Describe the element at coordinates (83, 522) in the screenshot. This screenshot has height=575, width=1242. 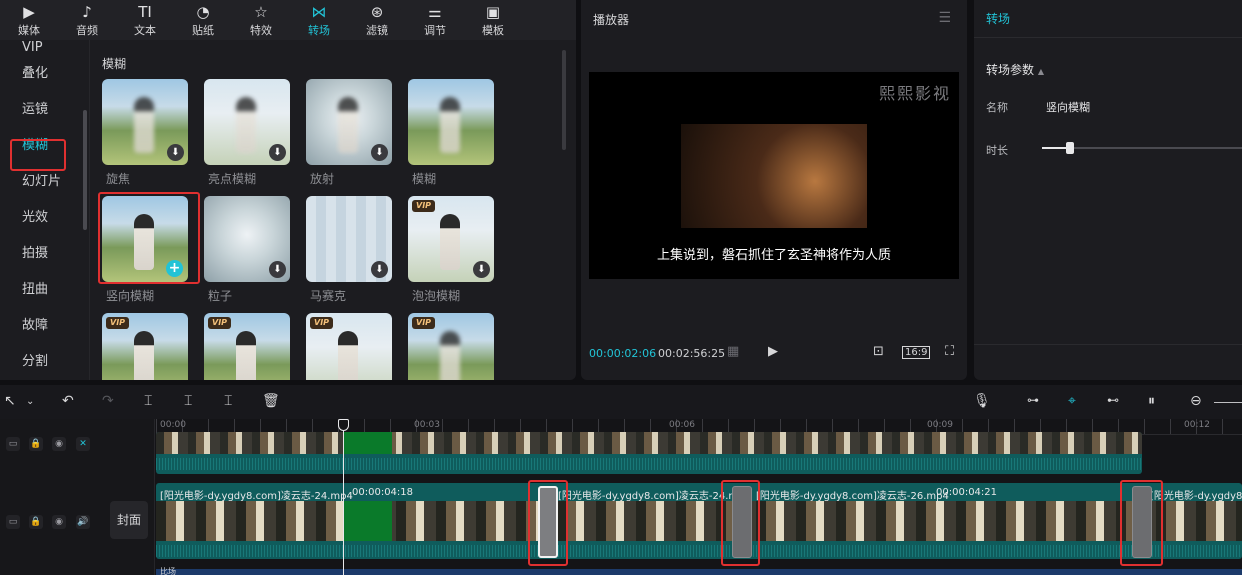
I see `volume-icon: 🔊` at that location.